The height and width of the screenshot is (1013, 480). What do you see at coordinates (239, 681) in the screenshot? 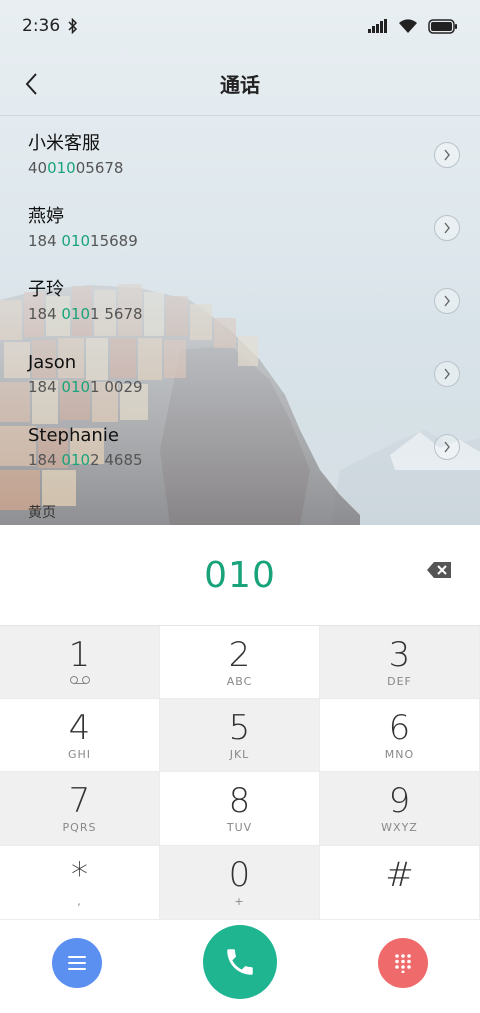
I see `key-letters: ABC` at bounding box center [239, 681].